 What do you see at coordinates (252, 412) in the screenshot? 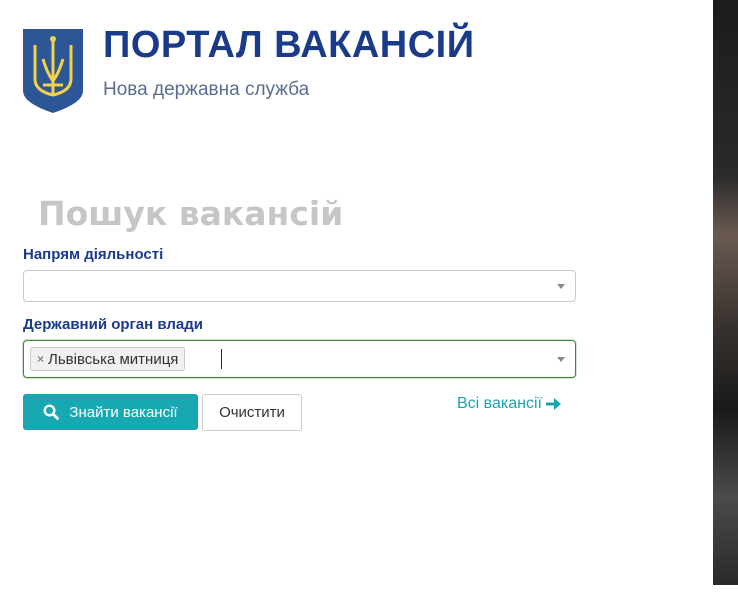
I see `clear-button: Очистити` at bounding box center [252, 412].